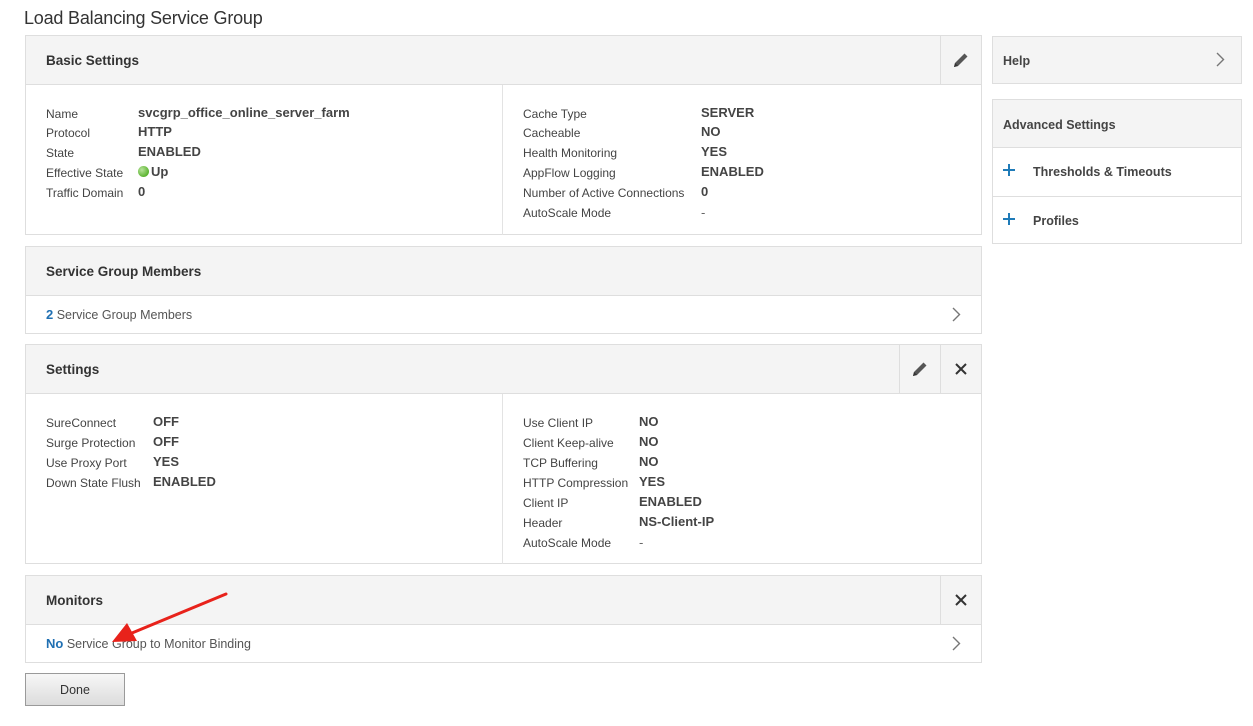 Image resolution: width=1253 pixels, height=726 pixels. I want to click on monitor-link-label: Service Group to Monitor Binding, so click(157, 644).